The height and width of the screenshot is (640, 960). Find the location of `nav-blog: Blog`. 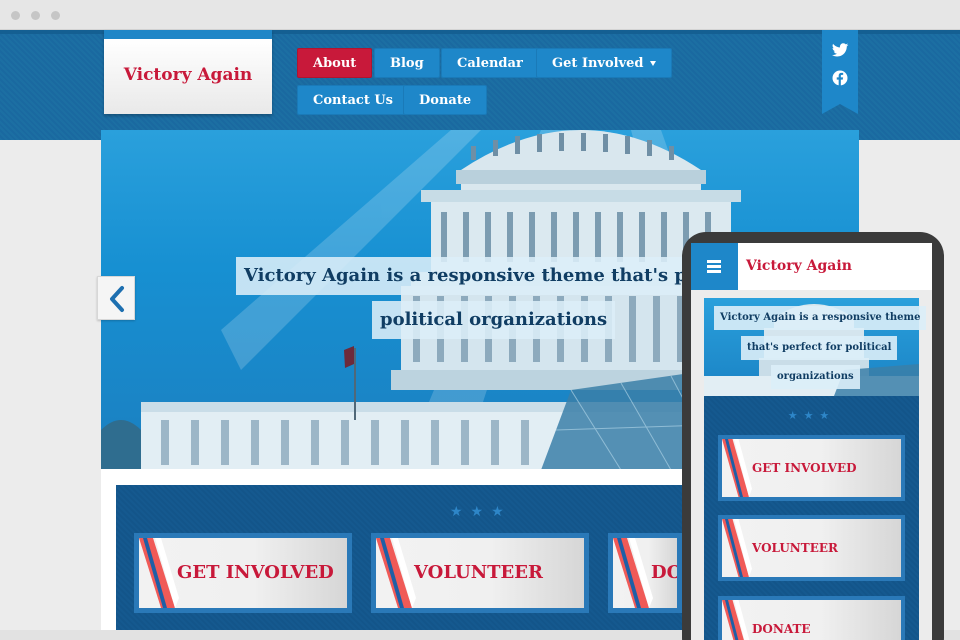

nav-blog: Blog is located at coordinates (407, 63).